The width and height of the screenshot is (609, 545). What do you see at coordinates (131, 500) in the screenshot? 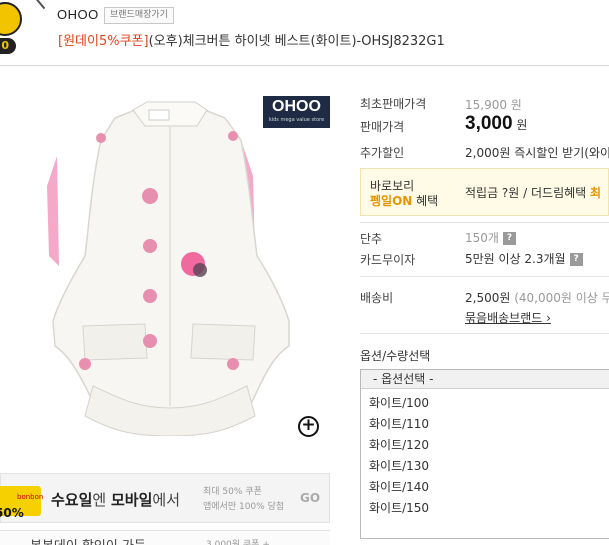
I see `promo-mobile: 모바일` at bounding box center [131, 500].